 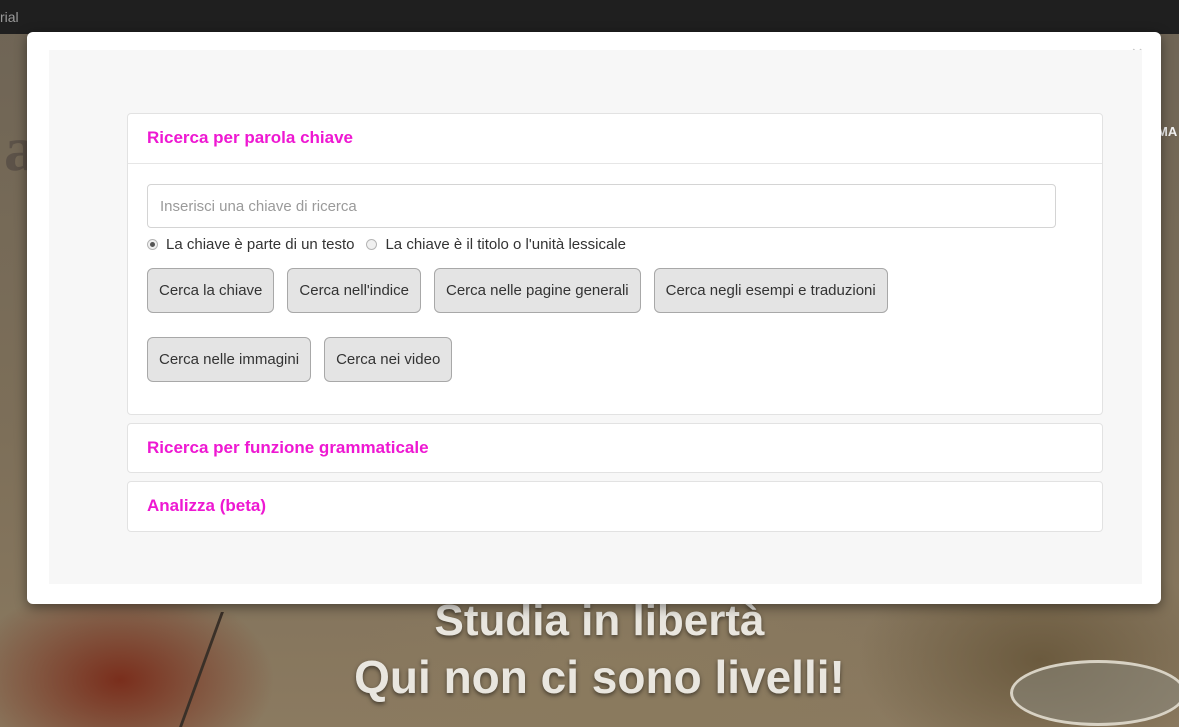 I want to click on radio-part-of-text: La chiave è parte di un testo, so click(x=250, y=244).